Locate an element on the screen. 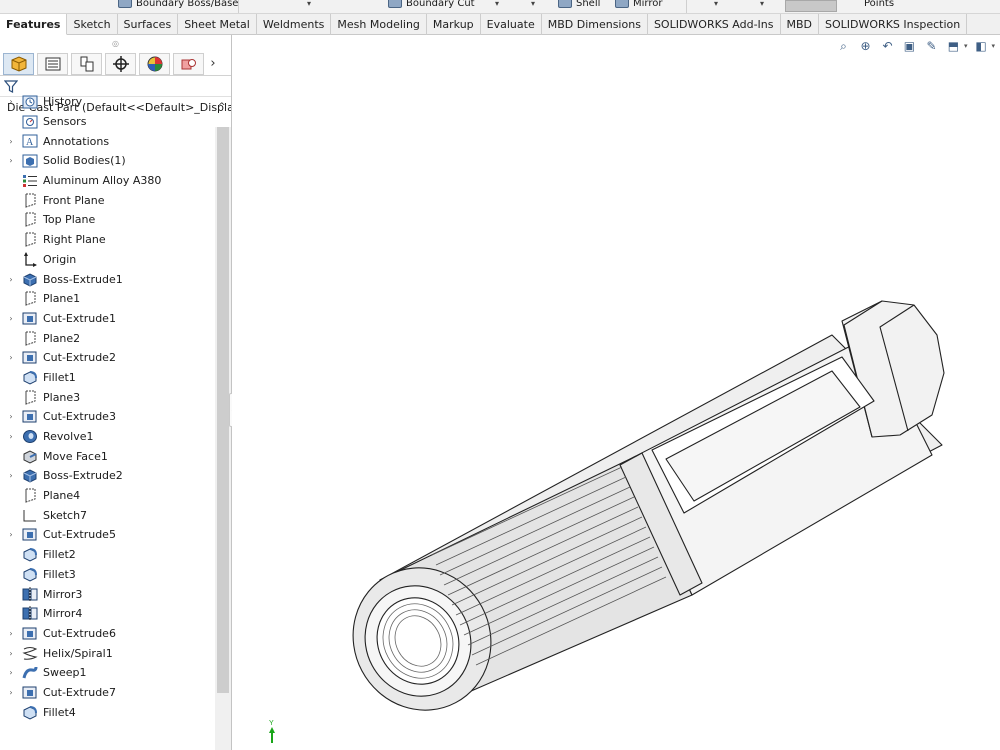  tree-item-revolve1: › Revolve1 is located at coordinates (108, 437).